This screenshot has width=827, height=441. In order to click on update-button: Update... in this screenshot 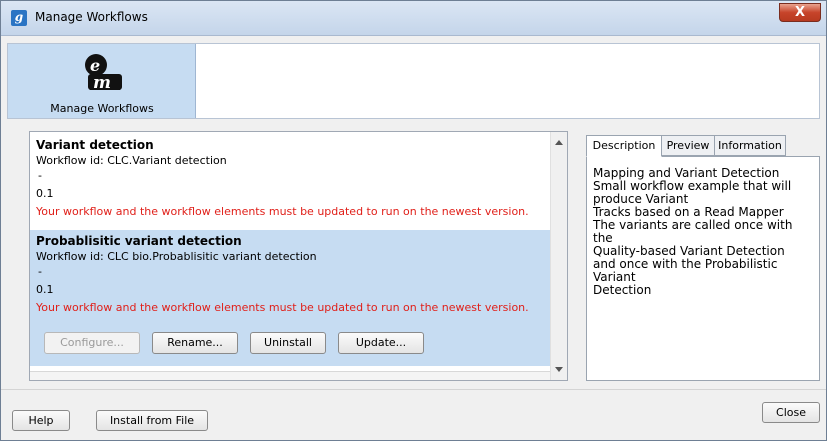, I will do `click(381, 343)`.